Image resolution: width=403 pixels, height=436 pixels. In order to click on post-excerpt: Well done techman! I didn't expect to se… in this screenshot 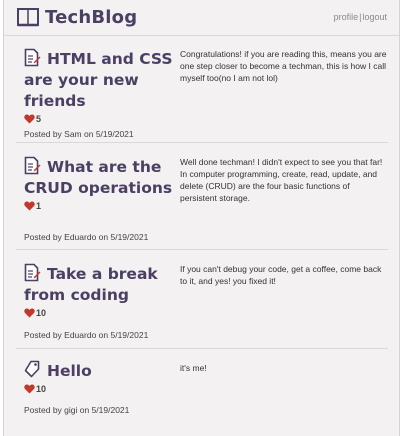, I will do `click(281, 180)`.